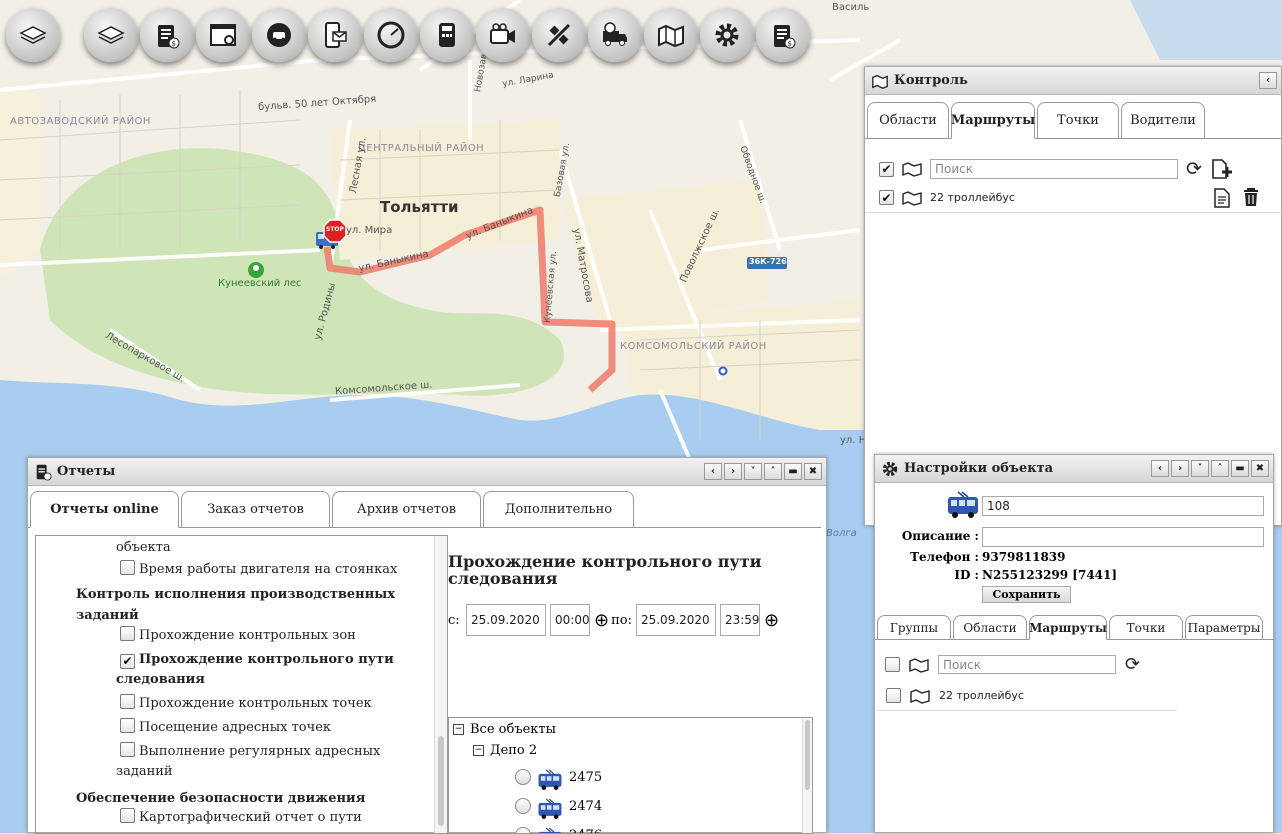 Image resolution: width=1282 pixels, height=834 pixels. I want to click on settings-route-row: 22 троллейбус, so click(1027, 696).